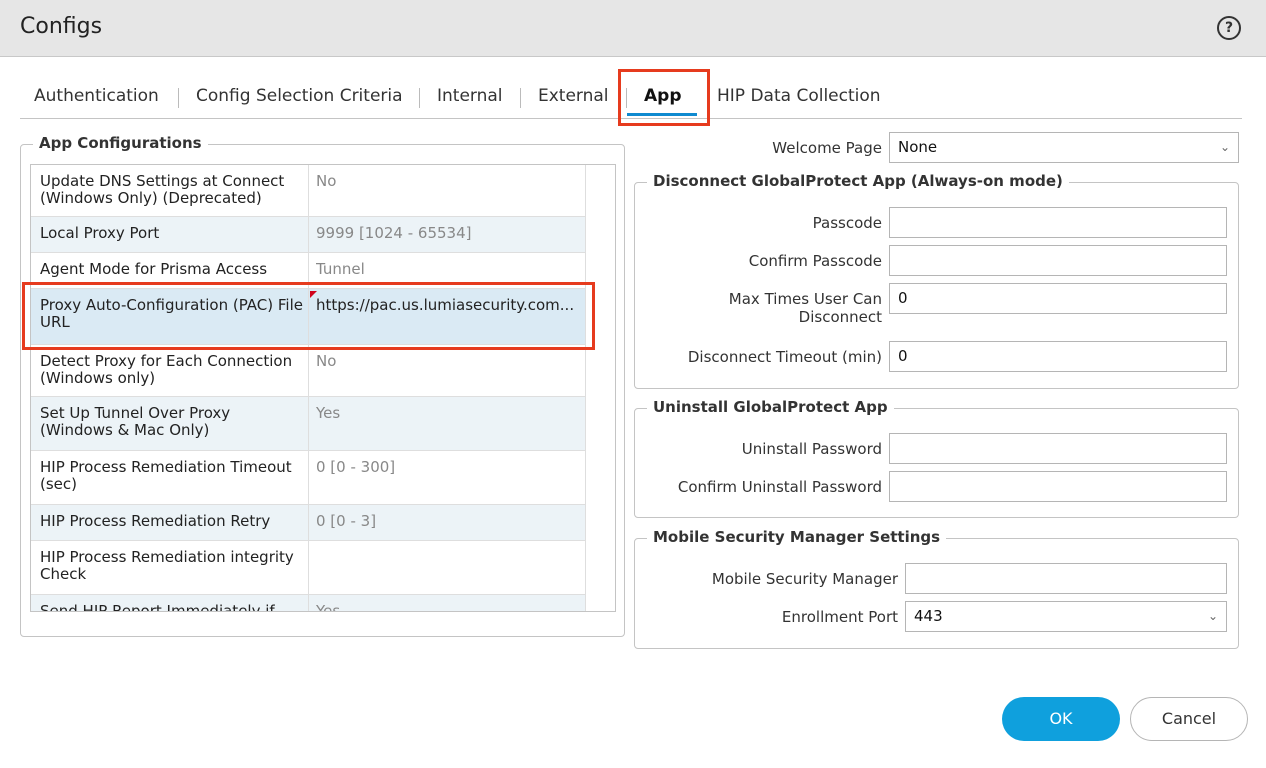  What do you see at coordinates (1066, 578) in the screenshot?
I see `mobile-security-manager-input` at bounding box center [1066, 578].